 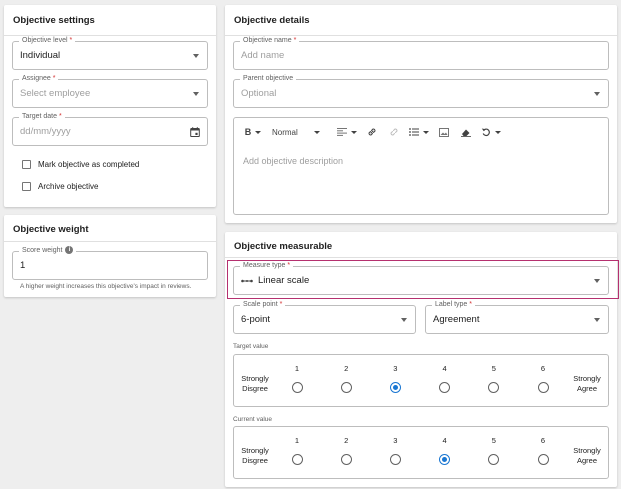 I want to click on field-value: 1, so click(x=23, y=265).